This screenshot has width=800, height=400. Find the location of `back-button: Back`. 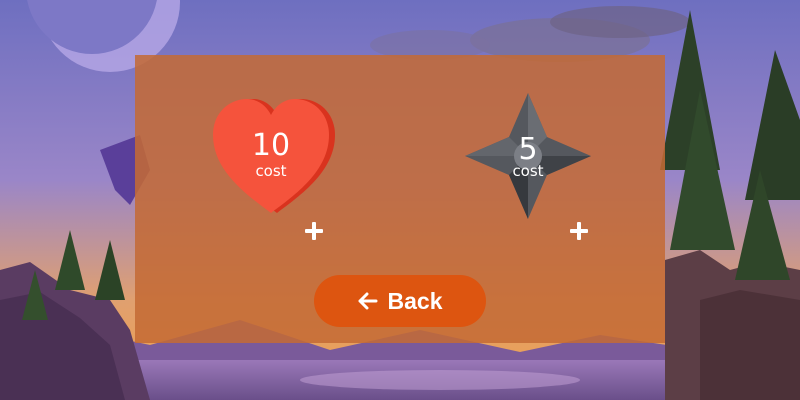

back-button: Back is located at coordinates (400, 301).